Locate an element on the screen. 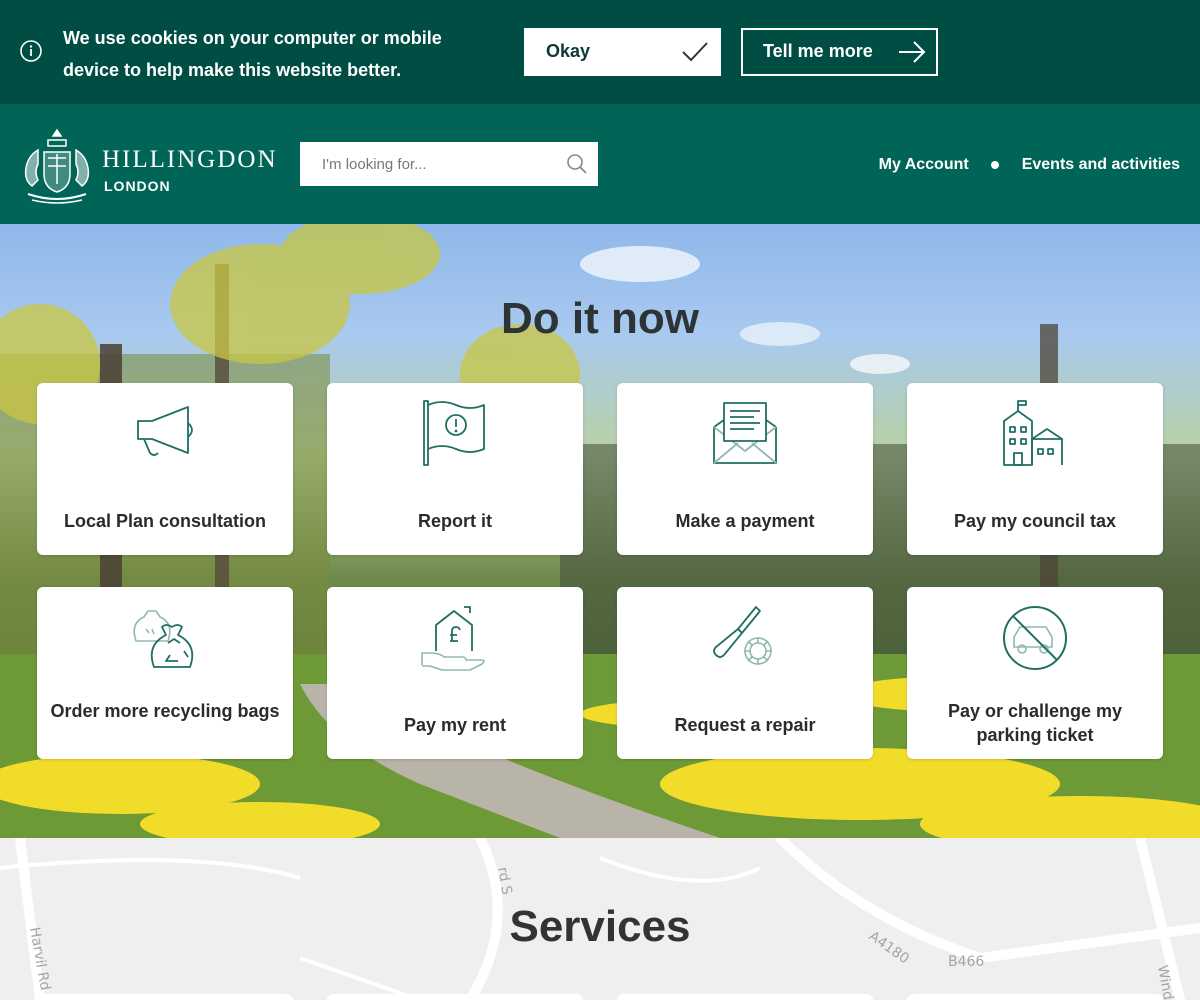  card-label: Make a payment is located at coordinates (745, 521).